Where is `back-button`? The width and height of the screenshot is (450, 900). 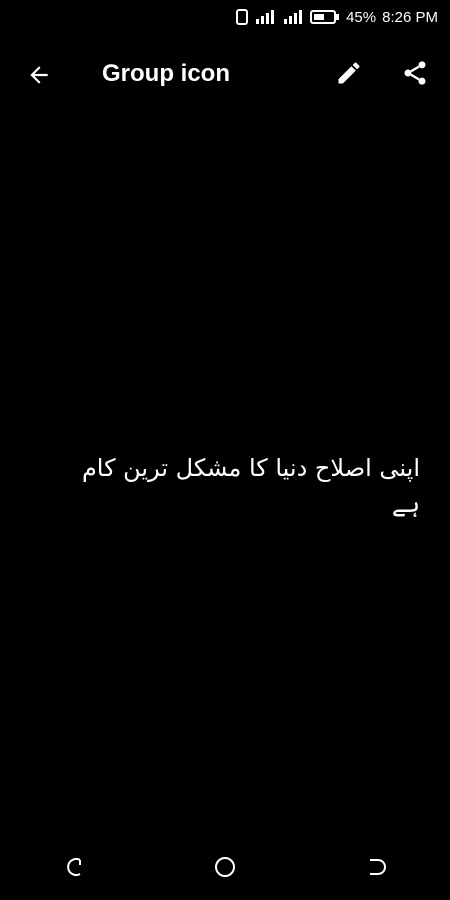
back-button is located at coordinates (39, 75).